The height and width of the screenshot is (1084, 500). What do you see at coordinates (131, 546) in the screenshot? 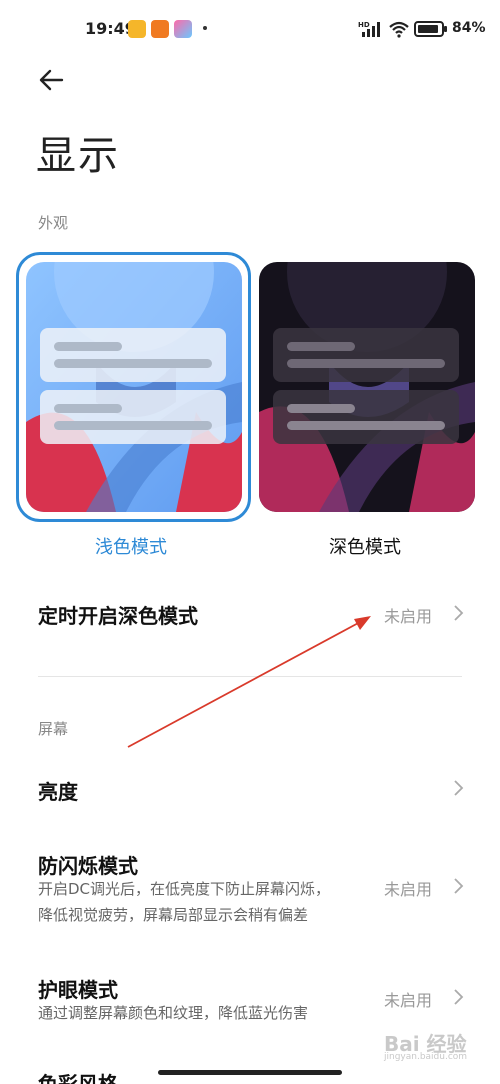
I see `light-mode-label: 浅色模式` at bounding box center [131, 546].